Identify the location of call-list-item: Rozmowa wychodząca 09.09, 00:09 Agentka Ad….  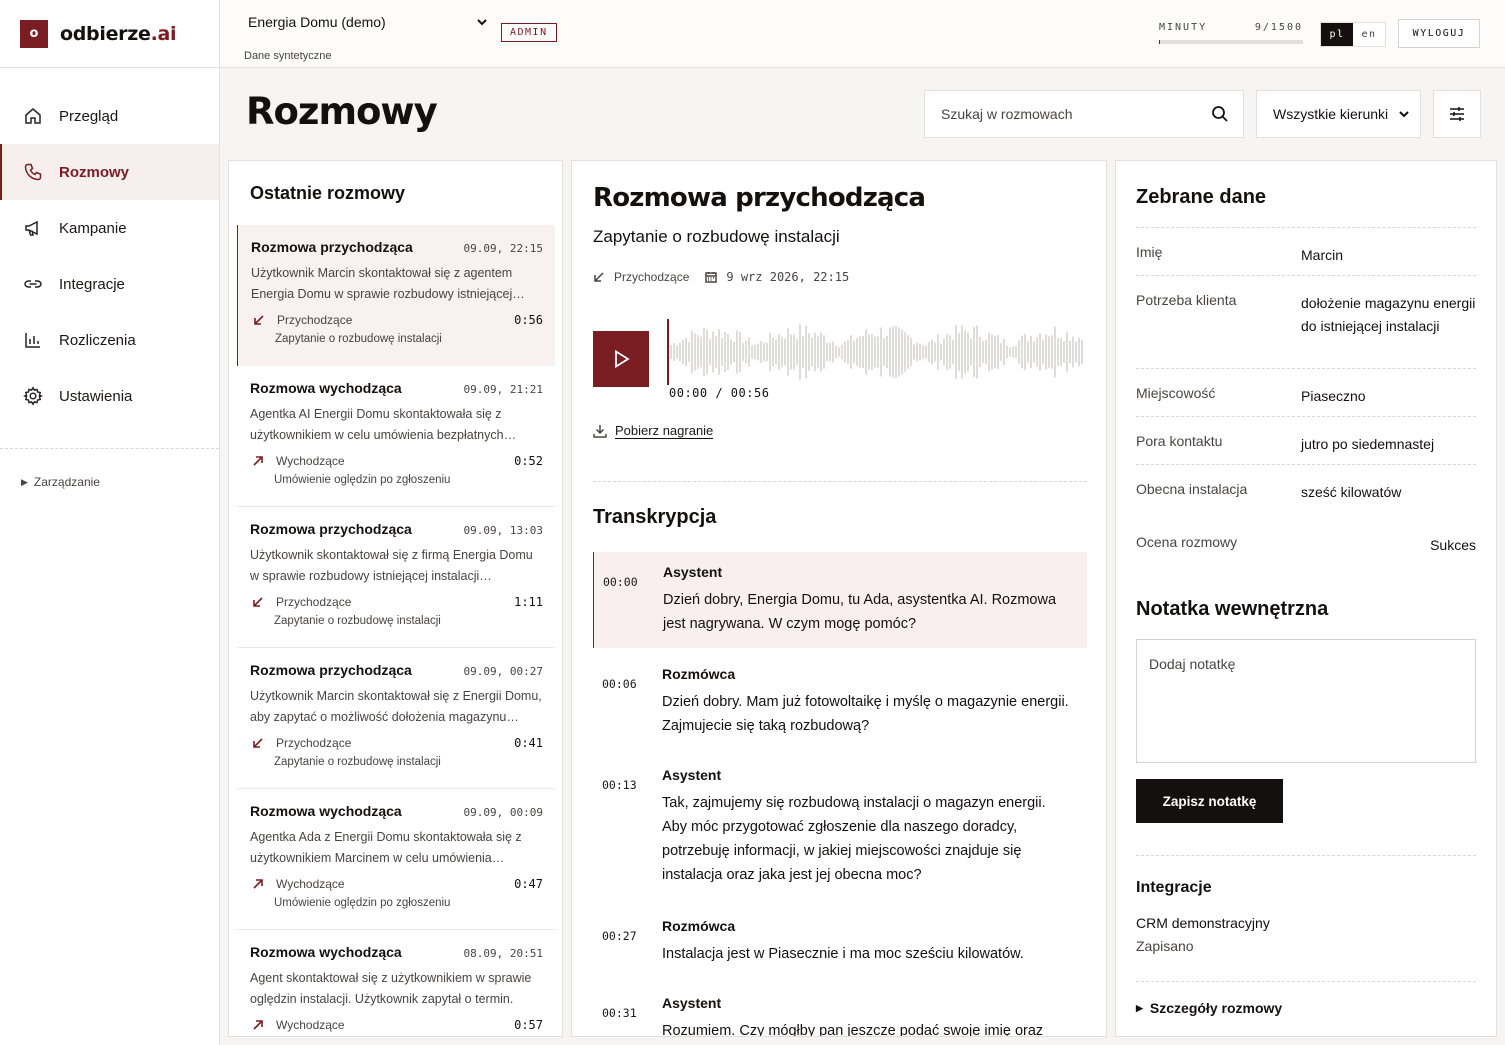
(396, 859).